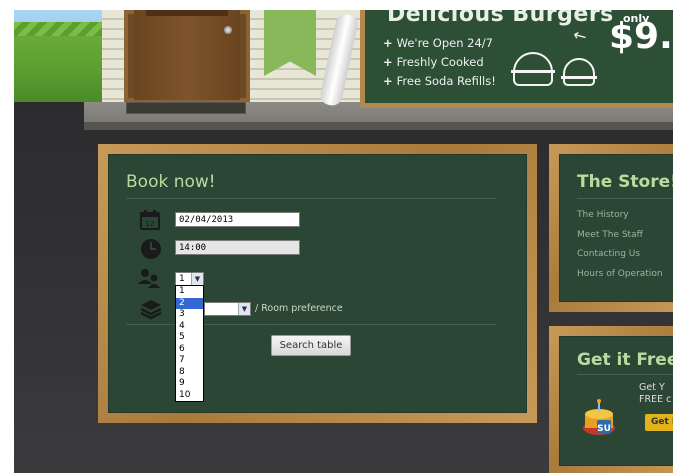  I want to click on door-panel, so click(187, 13).